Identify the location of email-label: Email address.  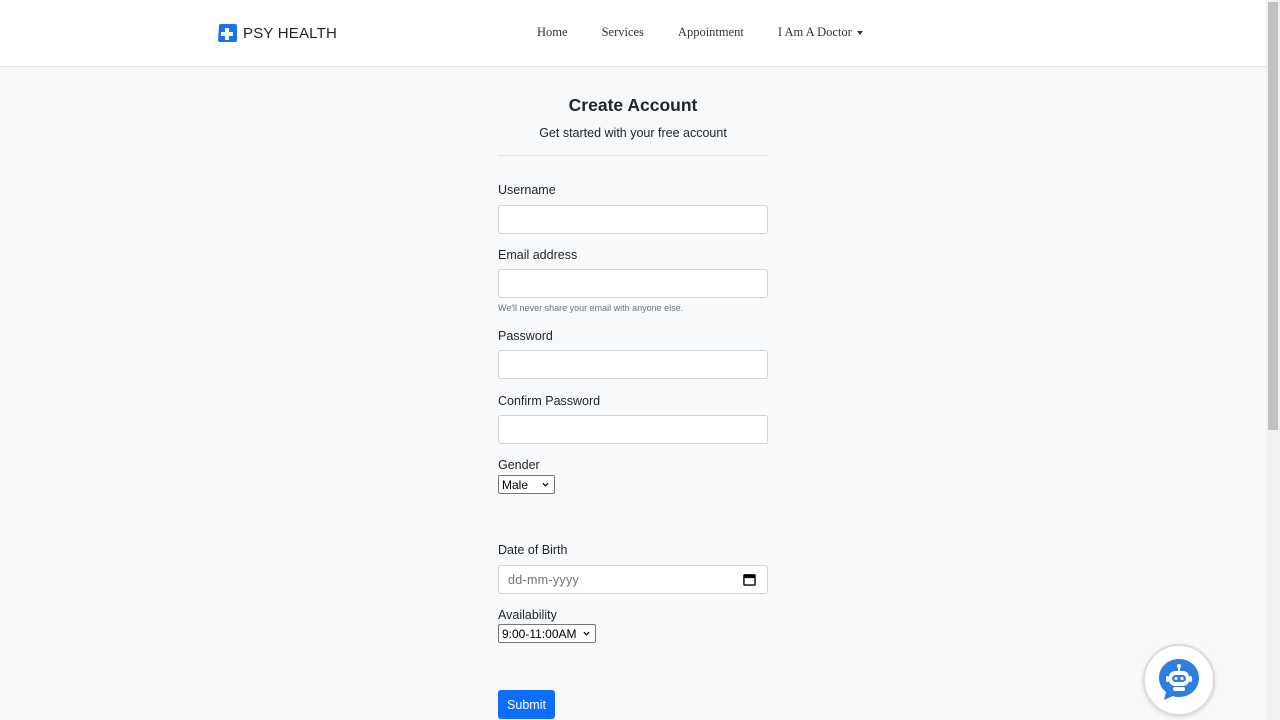
(538, 255).